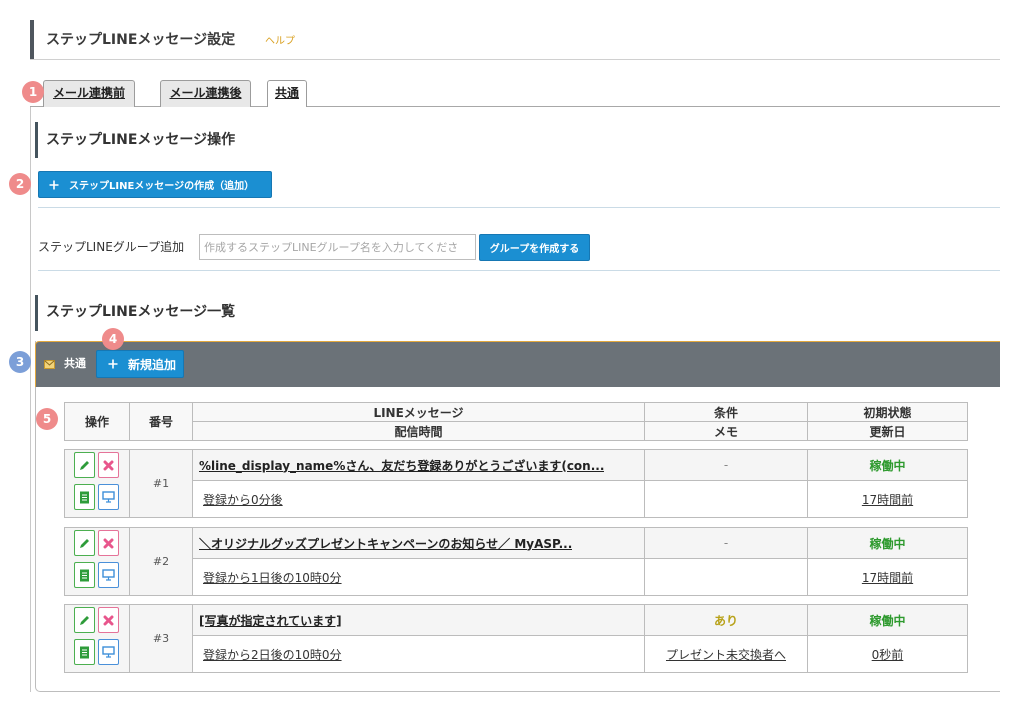 The height and width of the screenshot is (711, 1024). What do you see at coordinates (20, 362) in the screenshot?
I see `guide-badge: 3` at bounding box center [20, 362].